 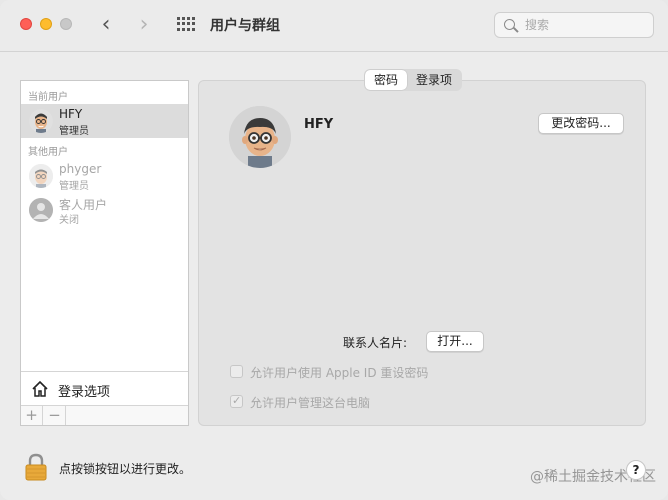 What do you see at coordinates (375, 343) in the screenshot?
I see `contact-card-label: 联系人名片:` at bounding box center [375, 343].